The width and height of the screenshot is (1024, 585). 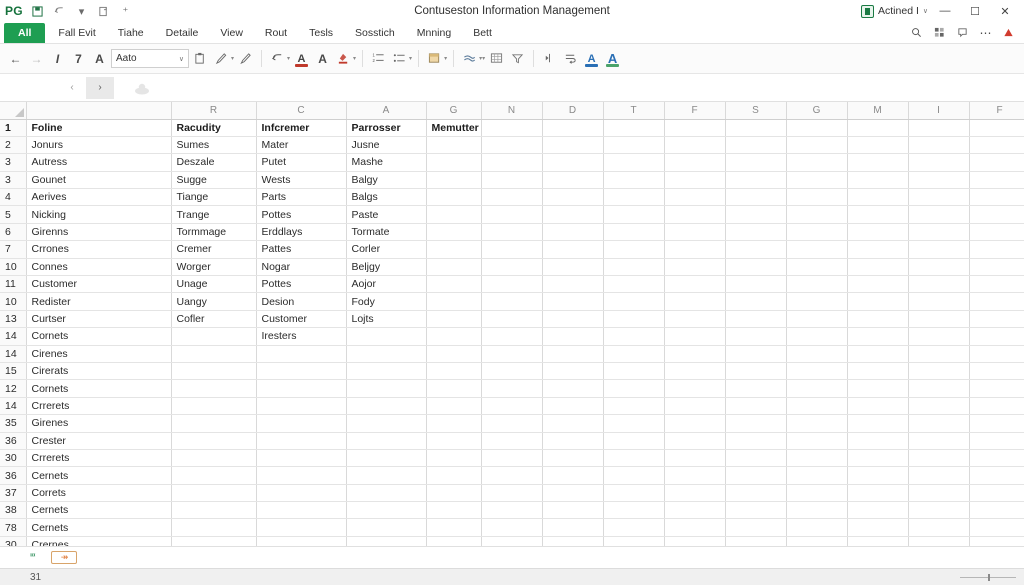 What do you see at coordinates (301, 284) in the screenshot?
I see `cell: Pottes` at bounding box center [301, 284].